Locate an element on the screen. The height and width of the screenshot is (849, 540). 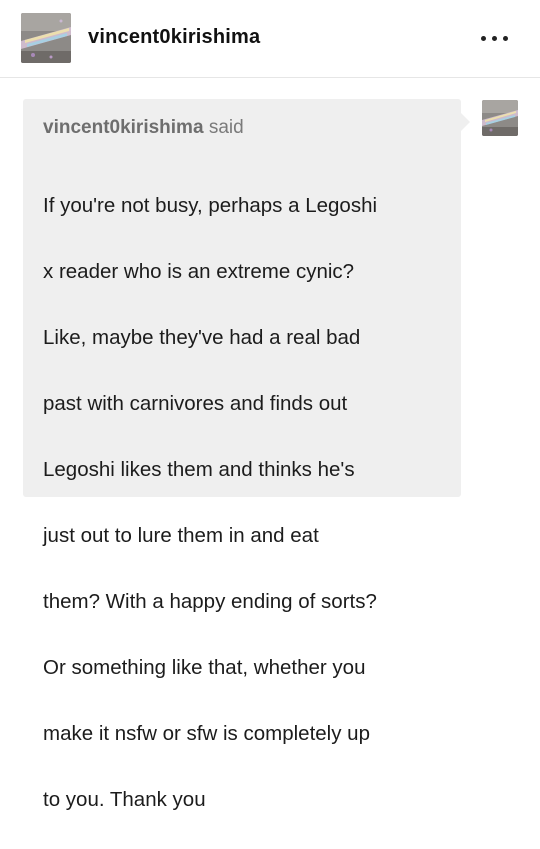
question-line: past with carnivores and finds out is located at coordinates (195, 403).